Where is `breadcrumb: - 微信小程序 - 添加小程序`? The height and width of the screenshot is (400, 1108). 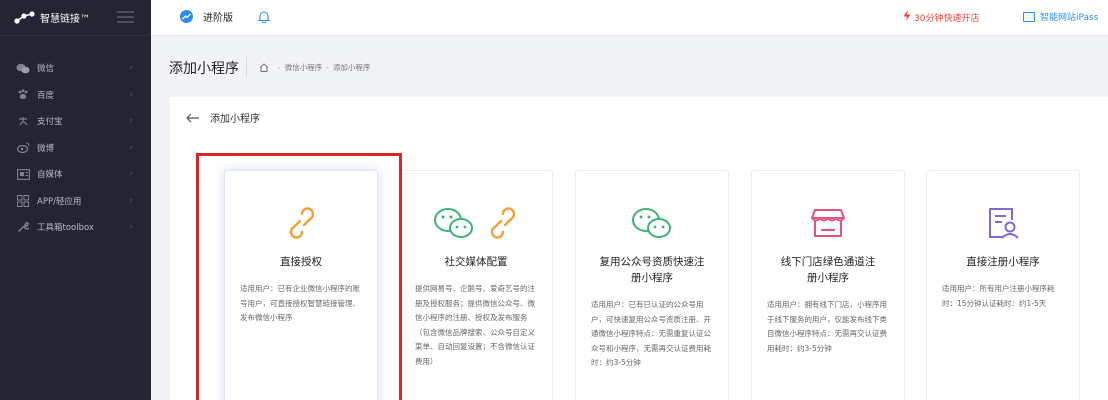
breadcrumb: - 微信小程序 - 添加小程序 is located at coordinates (308, 67).